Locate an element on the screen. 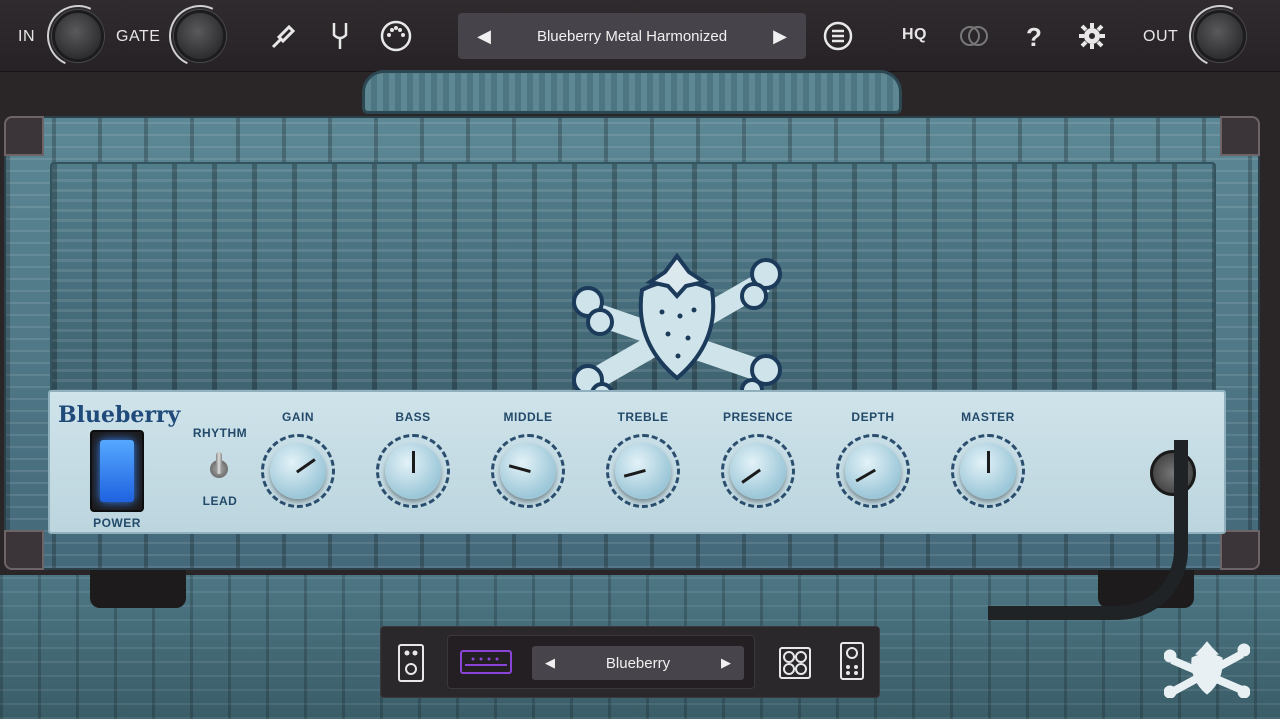 The width and height of the screenshot is (1280, 719). knob-label-presence: PRESENCE is located at coordinates (758, 417).